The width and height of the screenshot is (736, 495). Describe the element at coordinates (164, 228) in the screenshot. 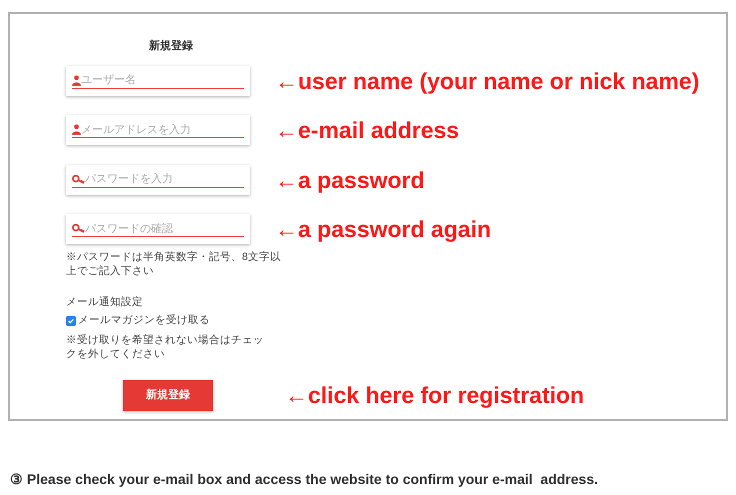

I see `text-field: パスワードの確認` at that location.